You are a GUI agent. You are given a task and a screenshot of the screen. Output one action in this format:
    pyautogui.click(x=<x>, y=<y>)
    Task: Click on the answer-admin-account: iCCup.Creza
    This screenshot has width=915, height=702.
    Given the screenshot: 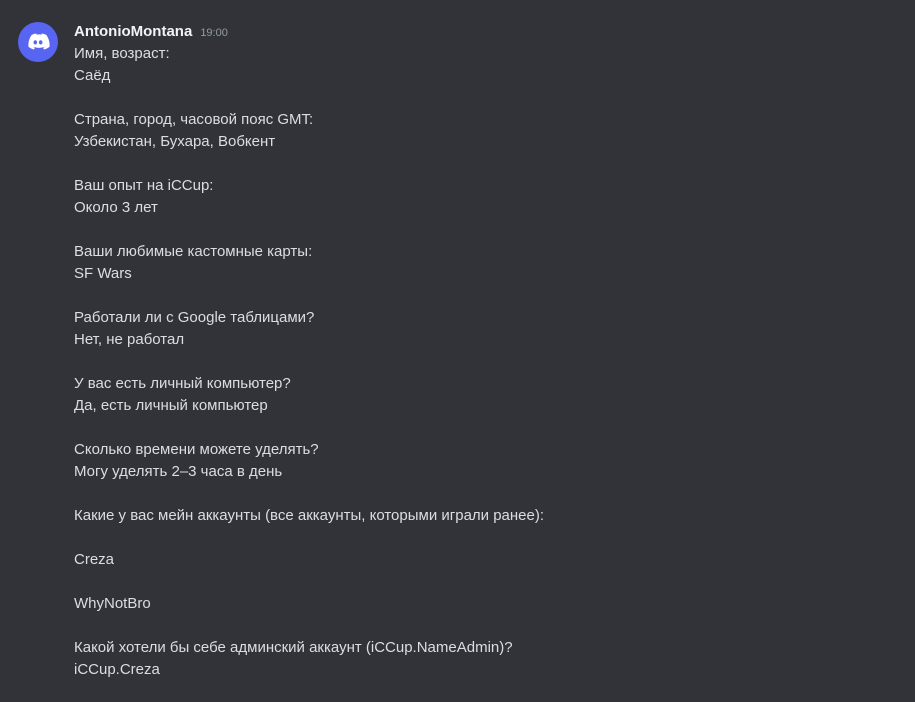 What is the action you would take?
    pyautogui.click(x=117, y=669)
    